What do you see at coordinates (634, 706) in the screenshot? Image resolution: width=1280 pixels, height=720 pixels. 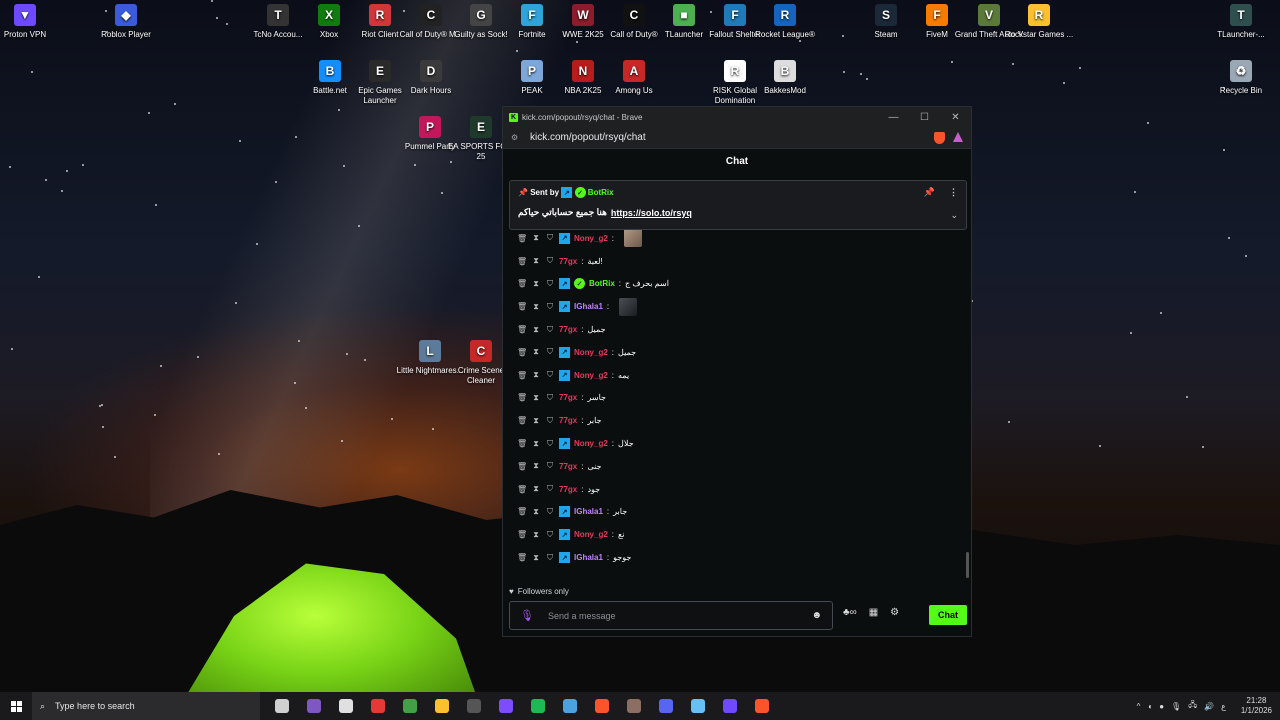 I see `taskbar-app-game-launcher` at bounding box center [634, 706].